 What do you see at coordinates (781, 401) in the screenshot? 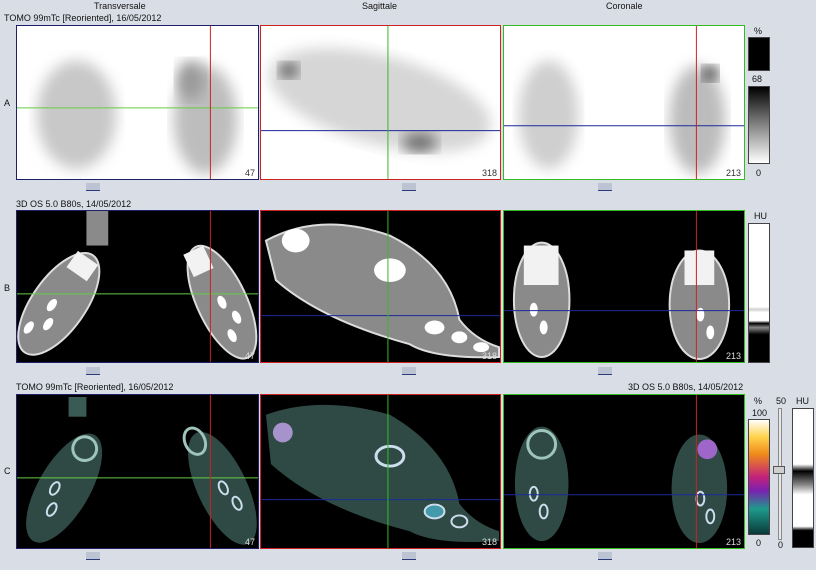
I see `row-c-blend-value: 50` at bounding box center [781, 401].